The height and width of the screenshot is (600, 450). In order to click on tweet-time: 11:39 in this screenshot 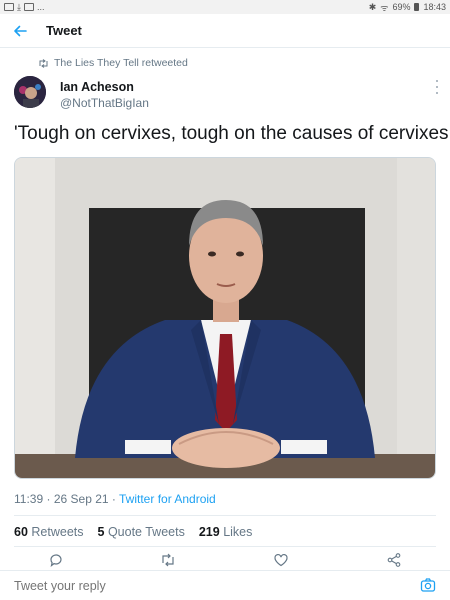, I will do `click(29, 499)`.